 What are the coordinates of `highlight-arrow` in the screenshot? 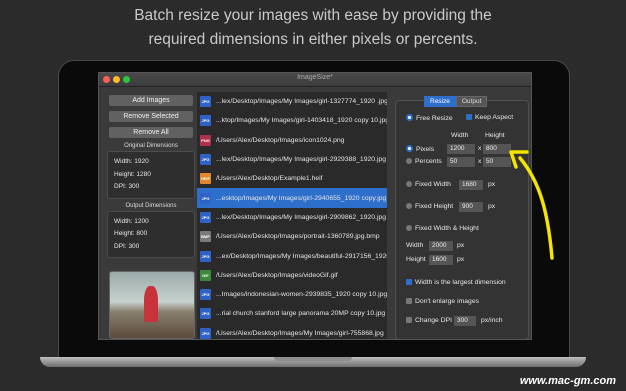 It's located at (531, 205).